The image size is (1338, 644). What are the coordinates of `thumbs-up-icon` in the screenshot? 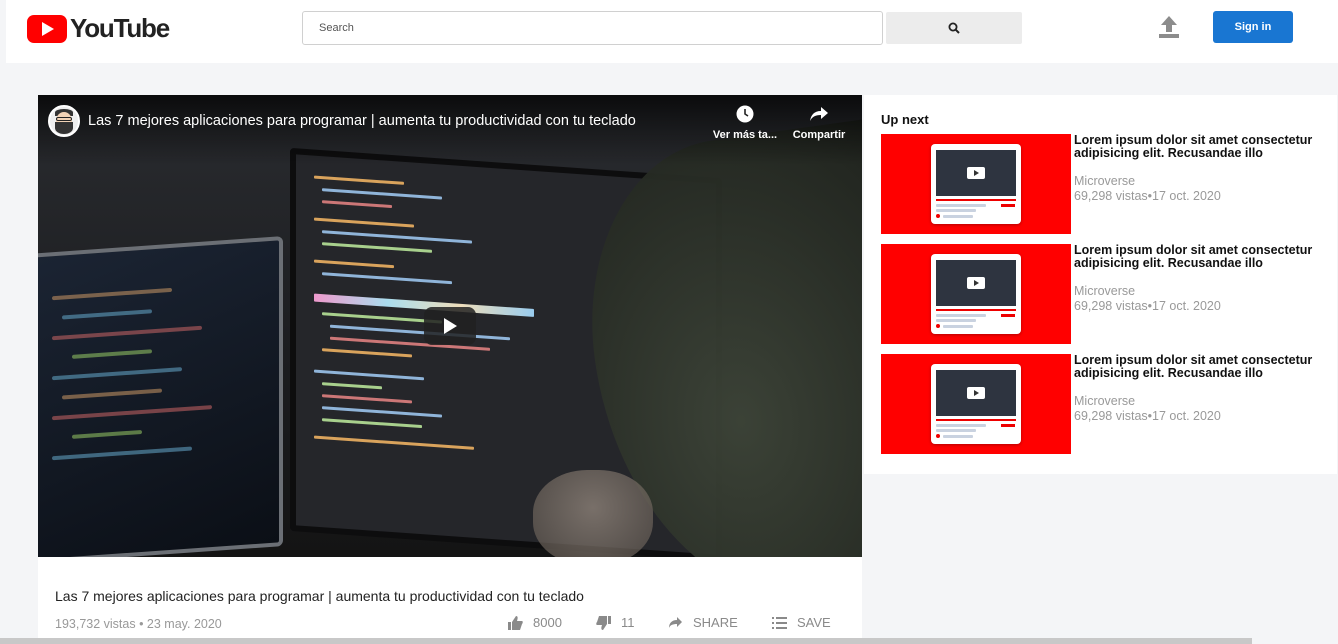 It's located at (515, 622).